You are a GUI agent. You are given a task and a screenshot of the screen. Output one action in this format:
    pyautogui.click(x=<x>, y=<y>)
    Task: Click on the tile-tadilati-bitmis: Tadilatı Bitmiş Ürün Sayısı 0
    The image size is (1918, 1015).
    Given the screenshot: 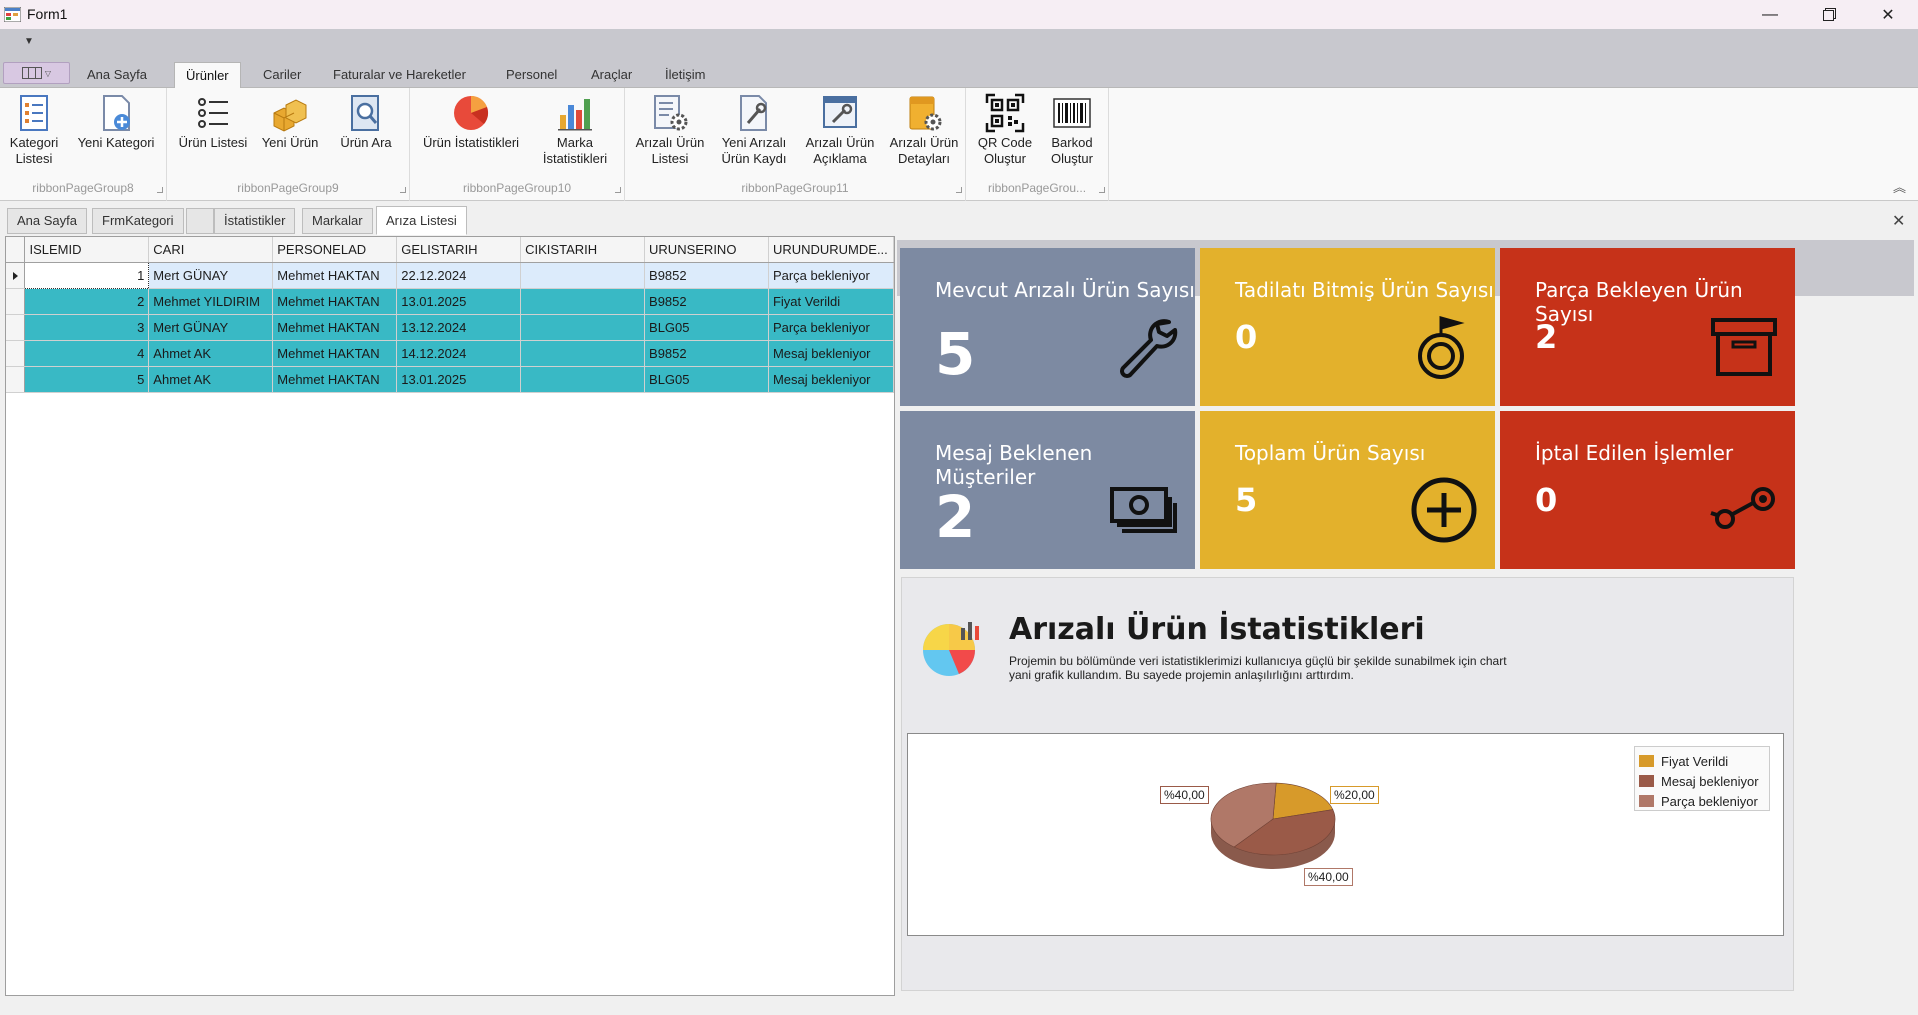 What is the action you would take?
    pyautogui.click(x=1347, y=327)
    